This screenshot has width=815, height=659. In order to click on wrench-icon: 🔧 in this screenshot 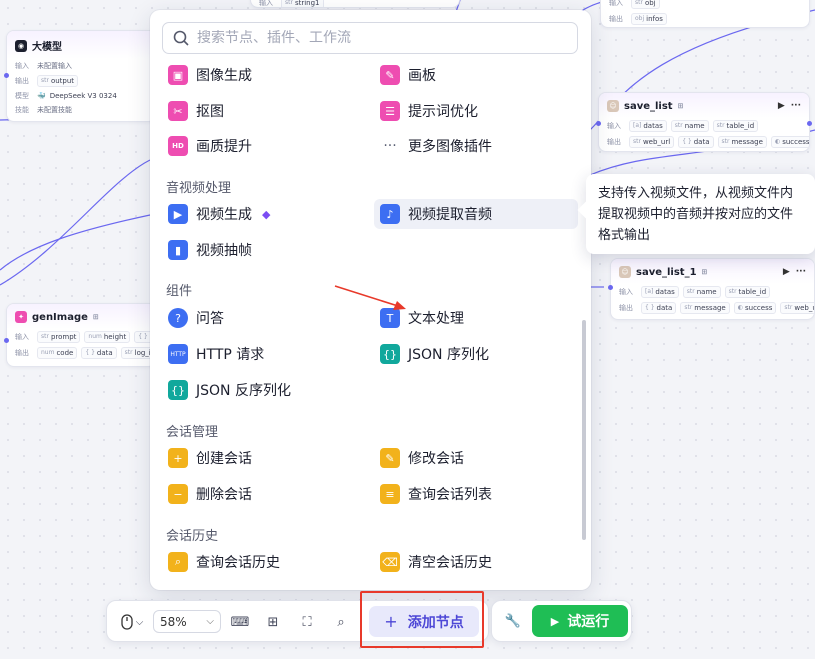, I will do `click(513, 621)`.